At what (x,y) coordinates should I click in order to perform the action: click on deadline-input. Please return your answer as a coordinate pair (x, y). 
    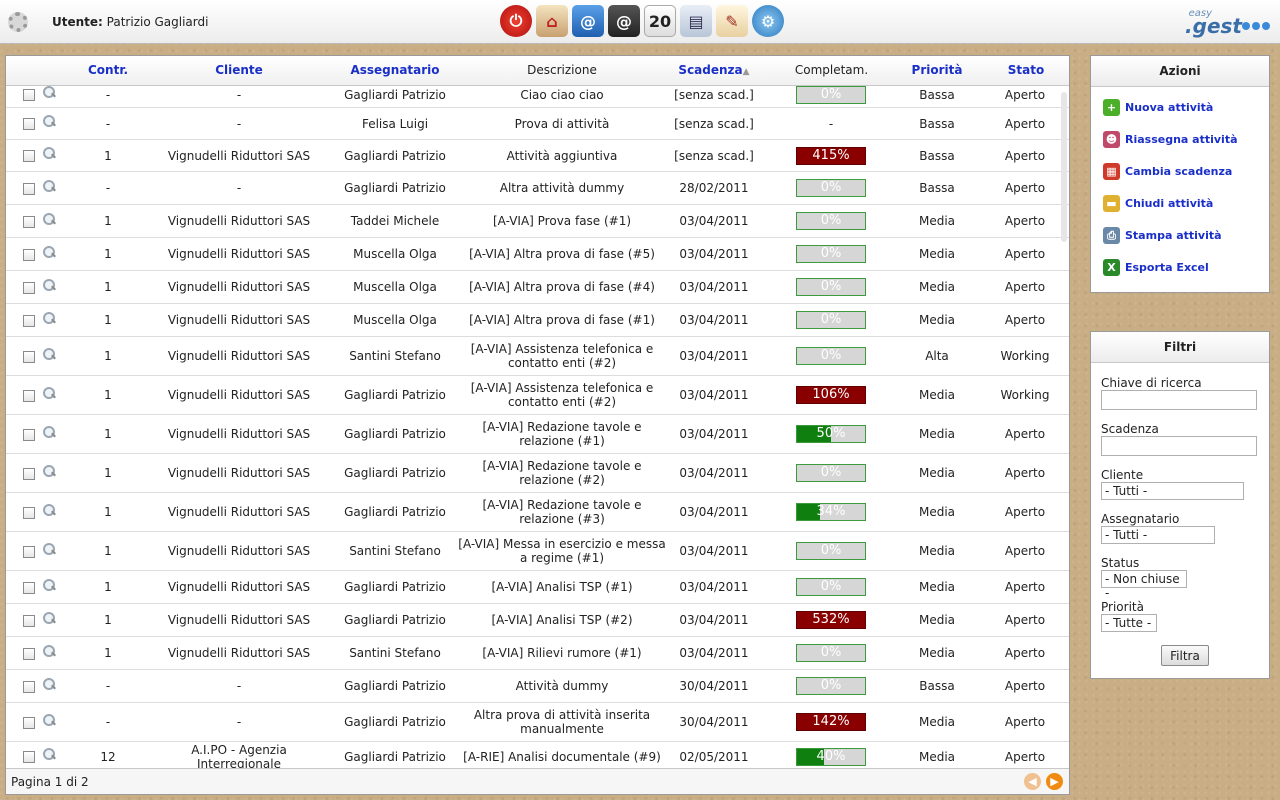
    Looking at the image, I should click on (1179, 446).